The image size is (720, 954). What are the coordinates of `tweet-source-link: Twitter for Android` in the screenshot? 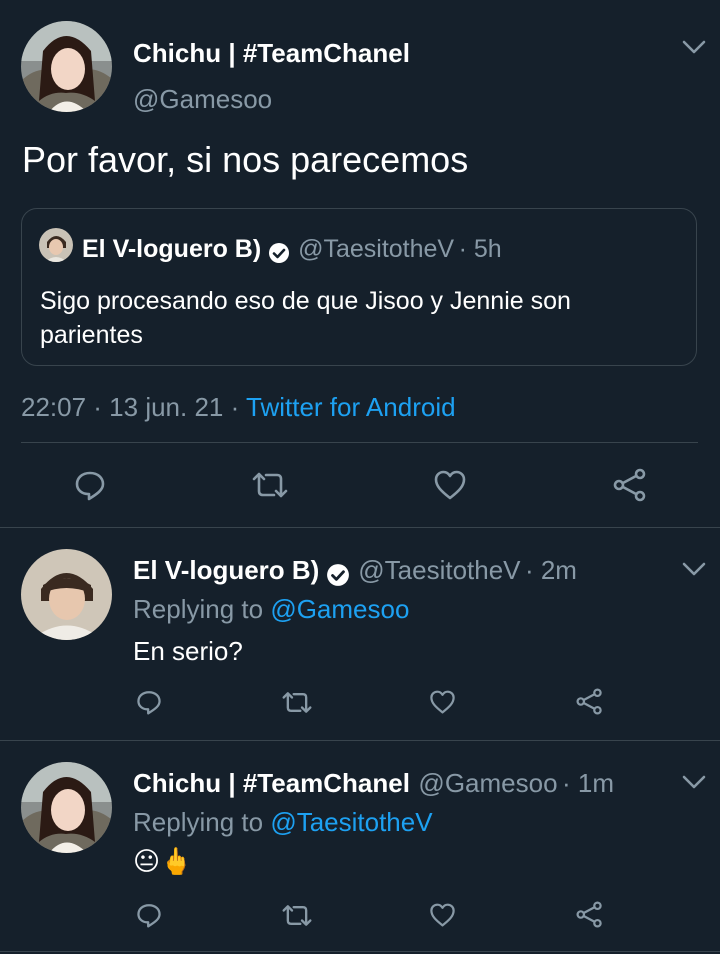 It's located at (351, 407).